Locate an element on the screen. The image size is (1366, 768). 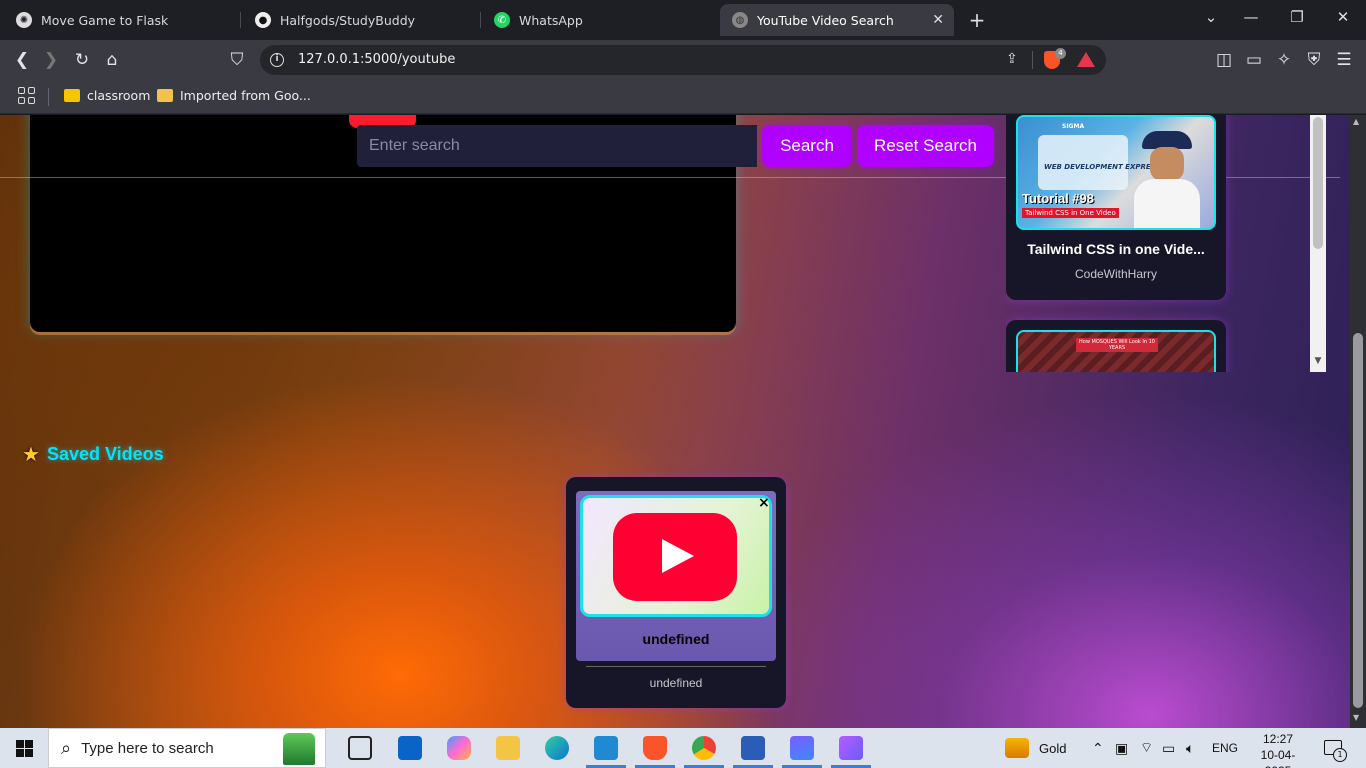
language-indicator: ENG is located at coordinates (1225, 748).